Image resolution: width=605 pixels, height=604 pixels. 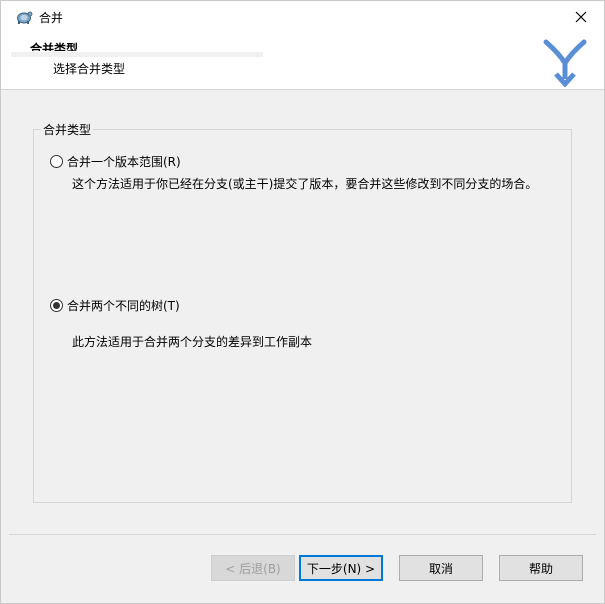 What do you see at coordinates (441, 568) in the screenshot?
I see `cancel-button: 取消` at bounding box center [441, 568].